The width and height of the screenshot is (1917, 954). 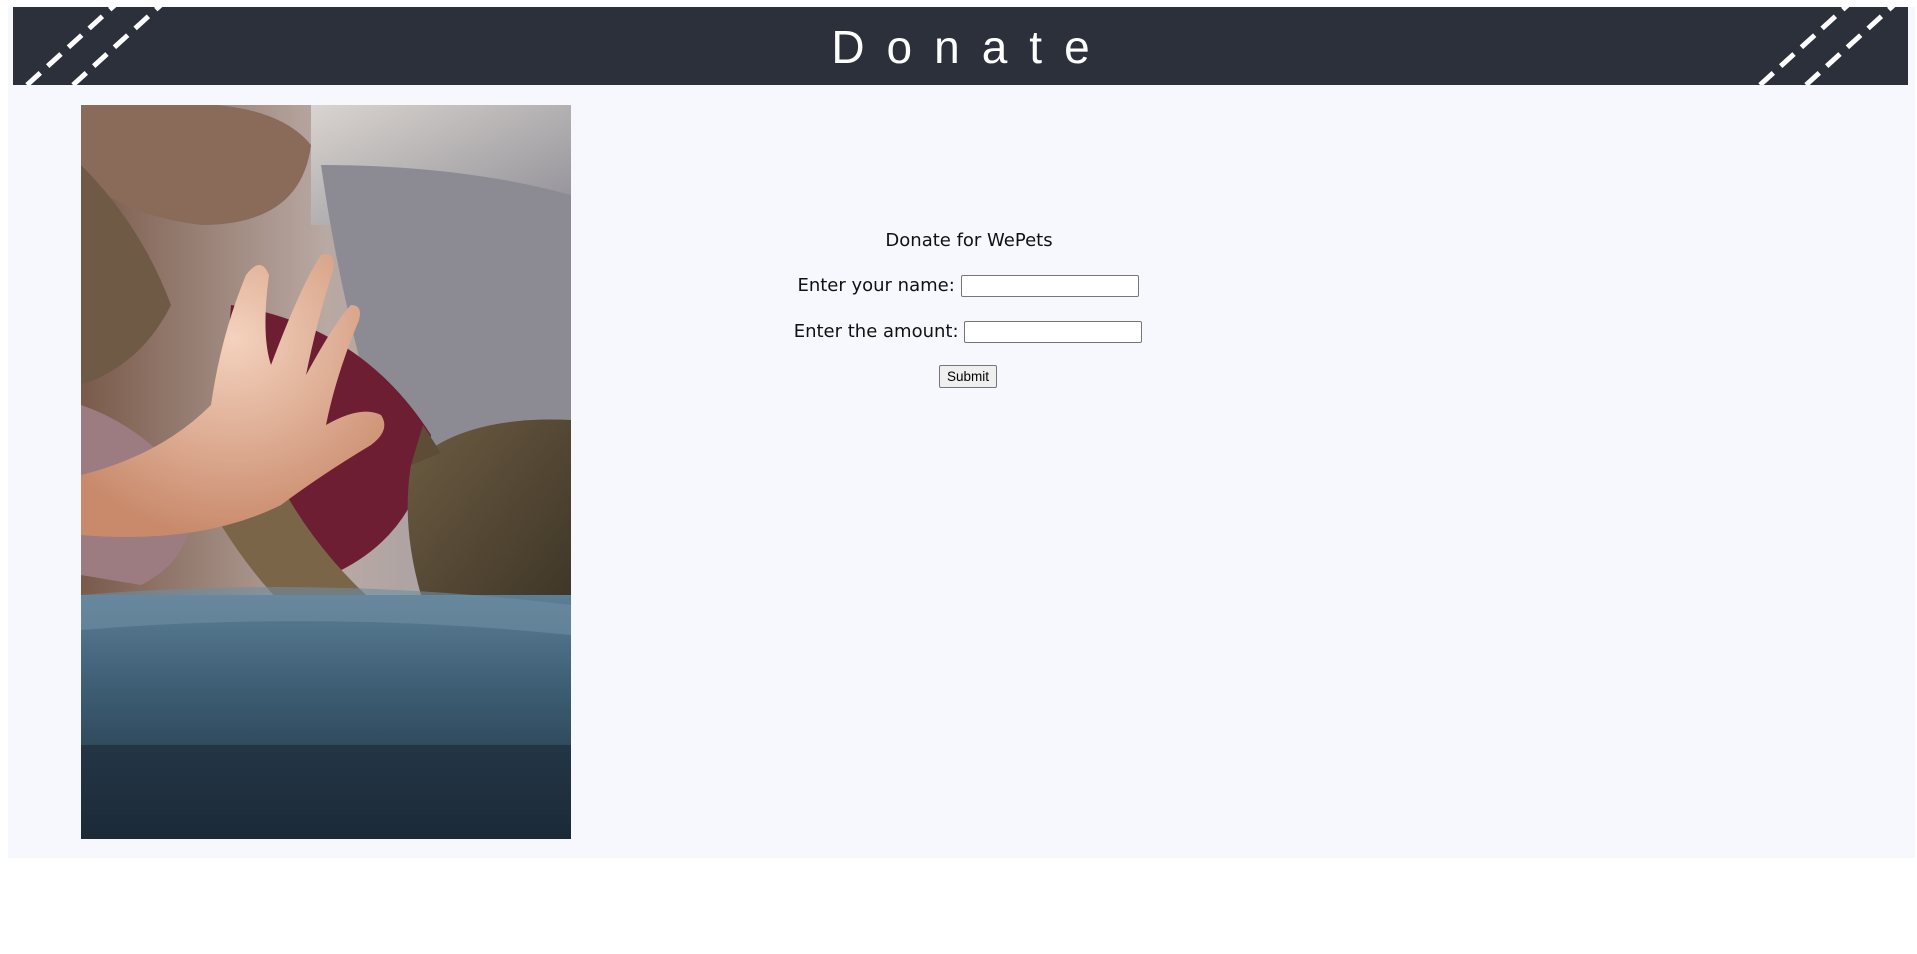 I want to click on submit-button: Submit, so click(x=968, y=376).